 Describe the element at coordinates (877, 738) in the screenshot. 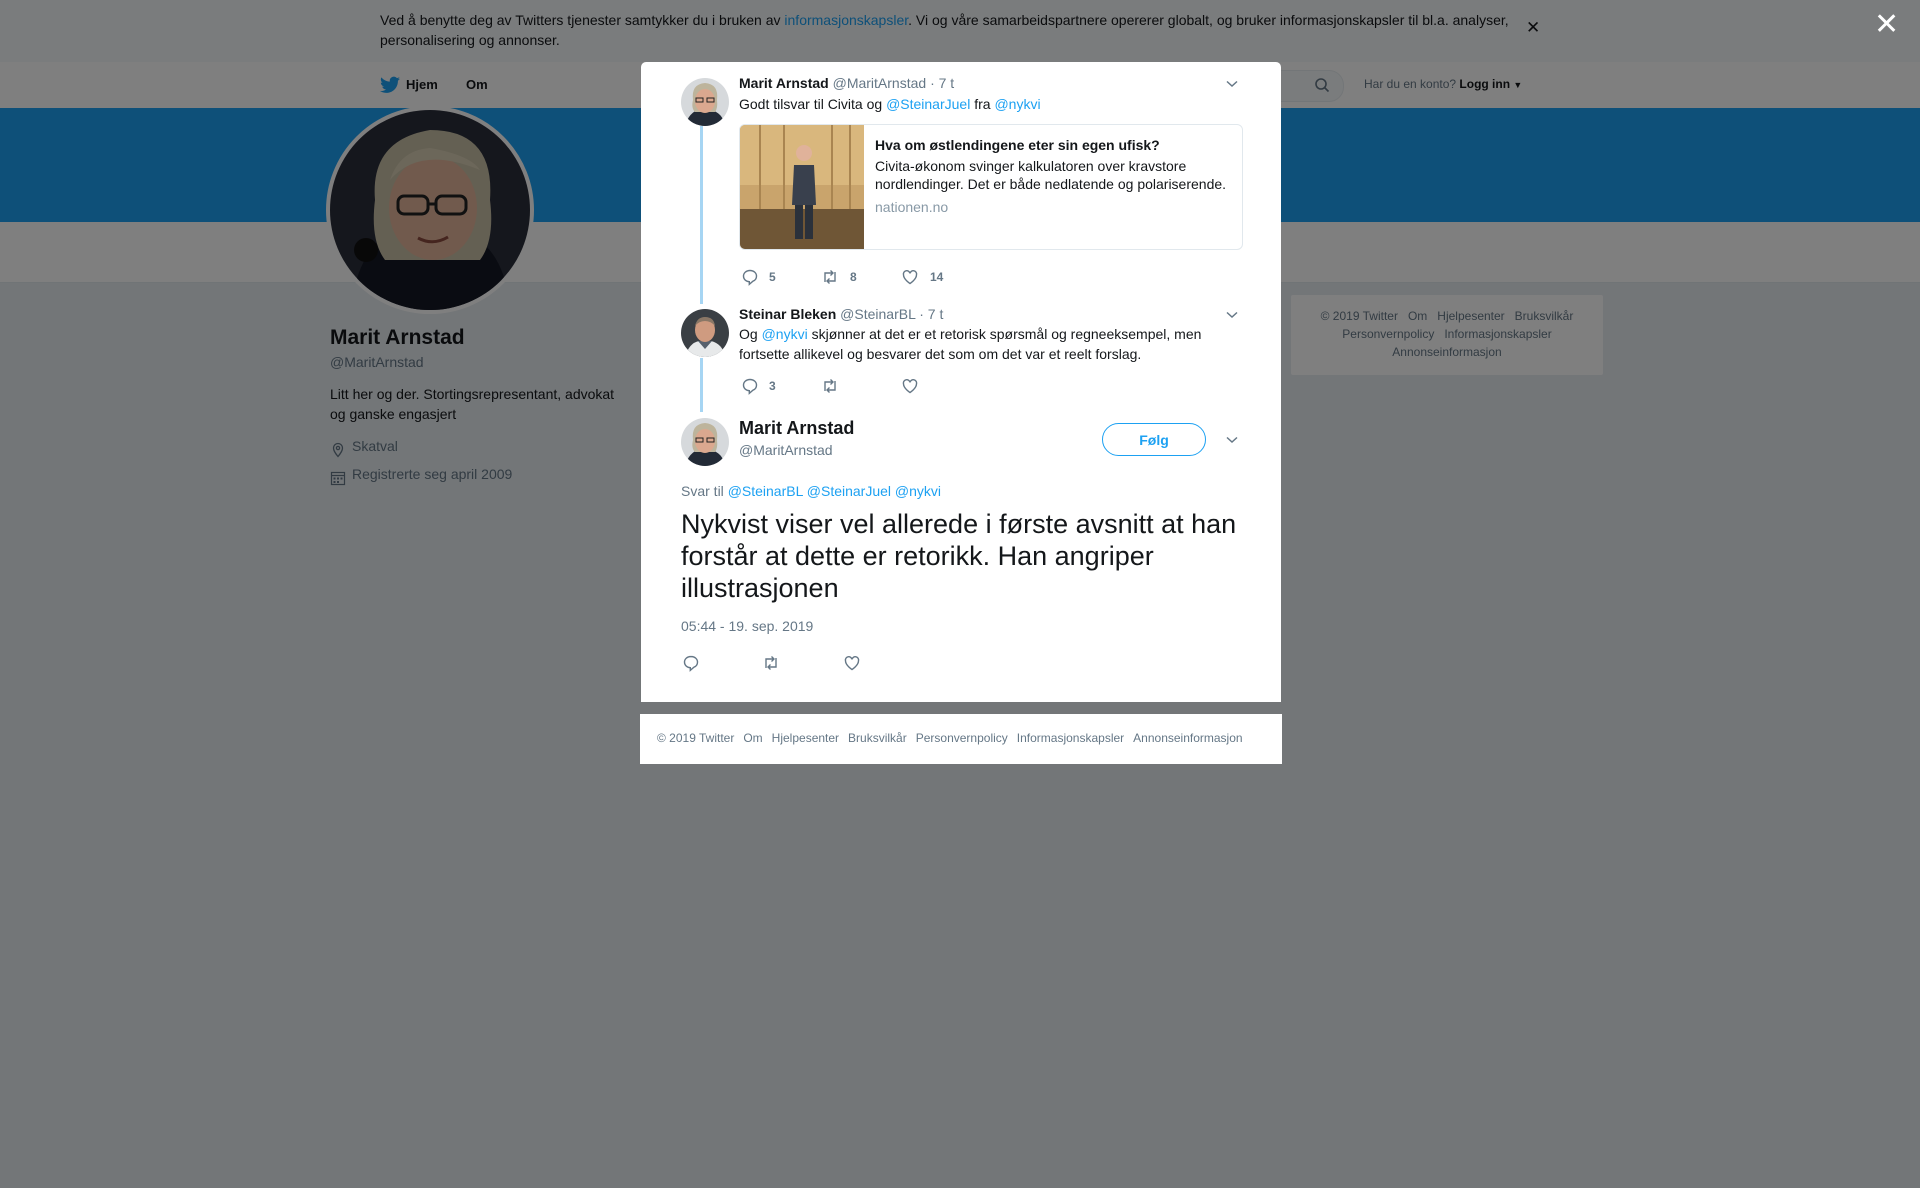

I see `footer-terms-link: Bruksvilkår` at that location.